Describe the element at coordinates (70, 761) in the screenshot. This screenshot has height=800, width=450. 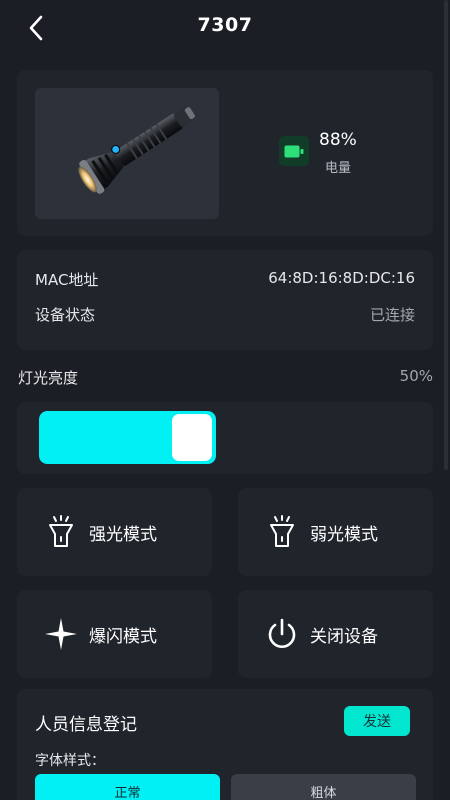
I see `font-style-label: 字体样式：` at that location.